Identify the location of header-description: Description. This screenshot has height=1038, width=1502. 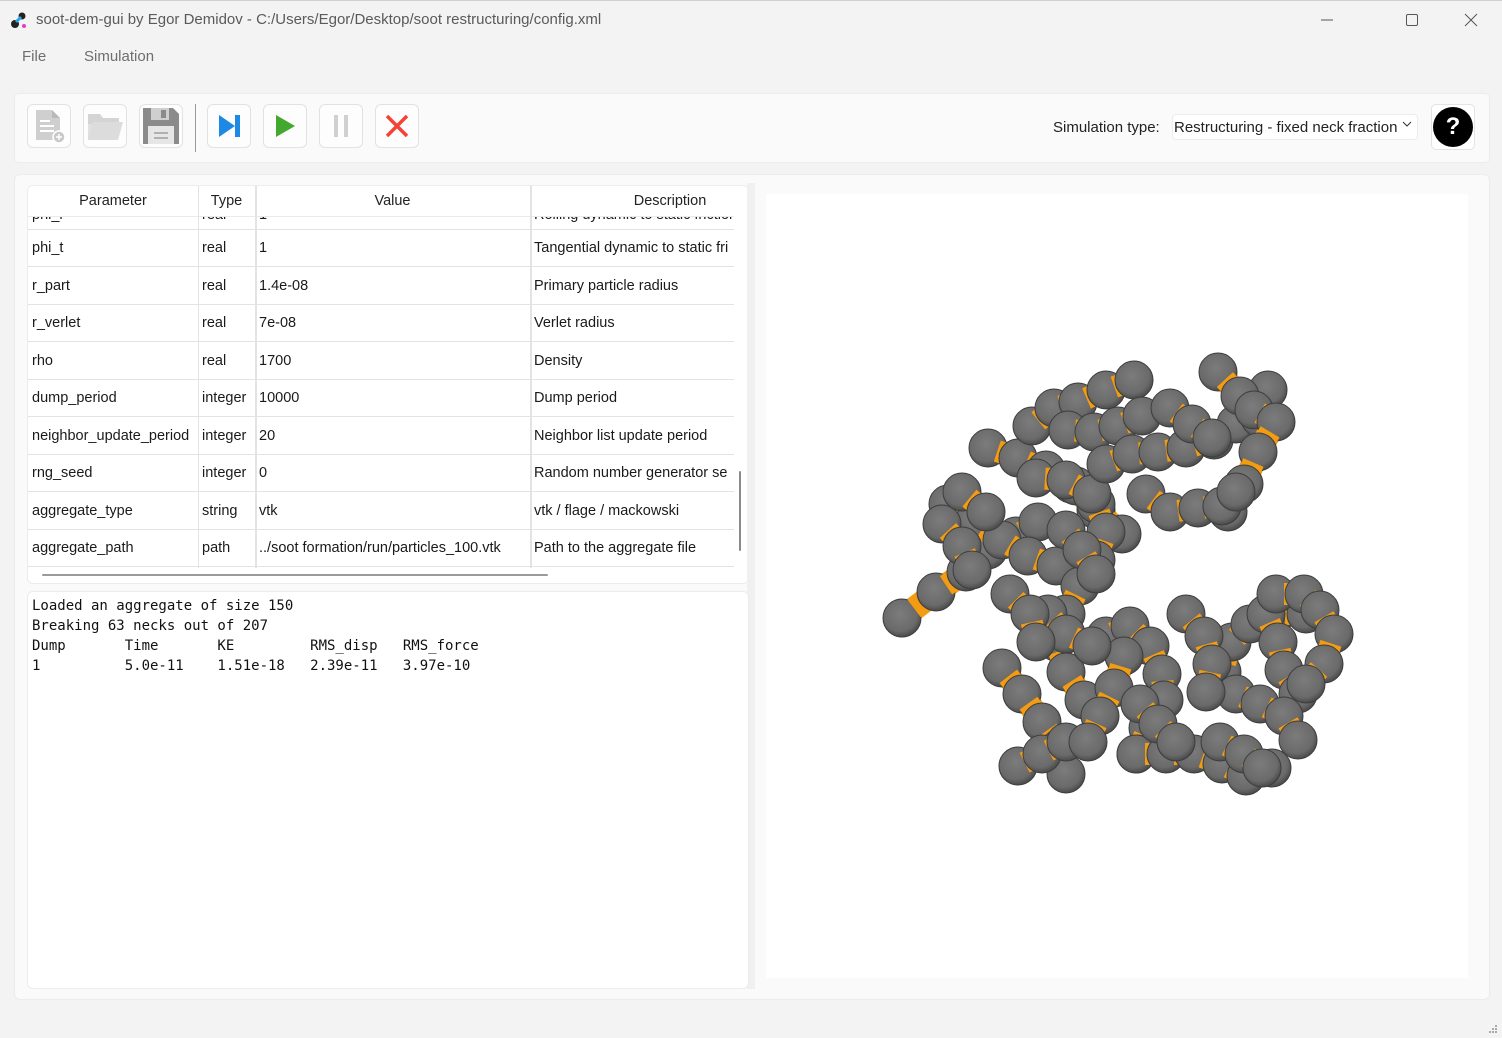
(639, 201).